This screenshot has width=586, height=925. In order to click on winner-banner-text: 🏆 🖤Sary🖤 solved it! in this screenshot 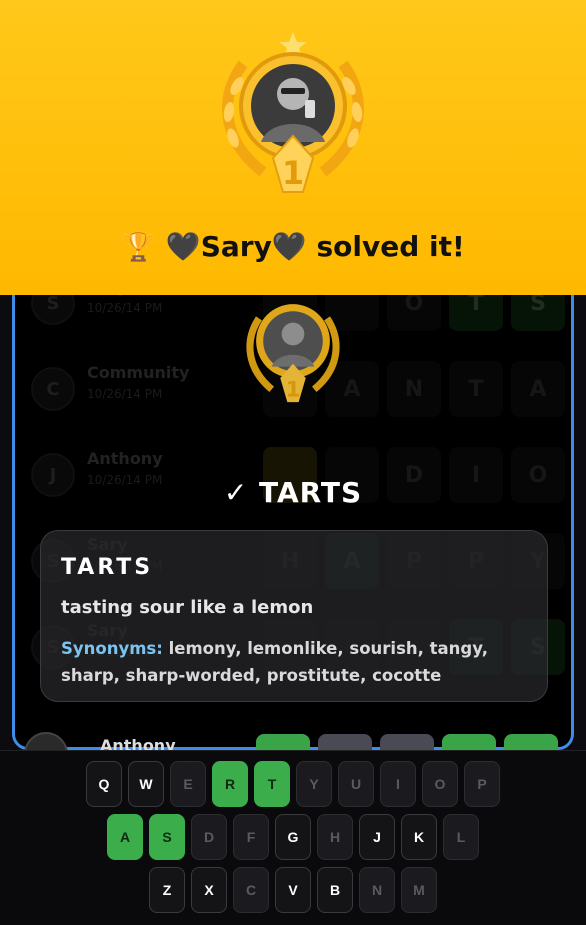, I will do `click(293, 246)`.